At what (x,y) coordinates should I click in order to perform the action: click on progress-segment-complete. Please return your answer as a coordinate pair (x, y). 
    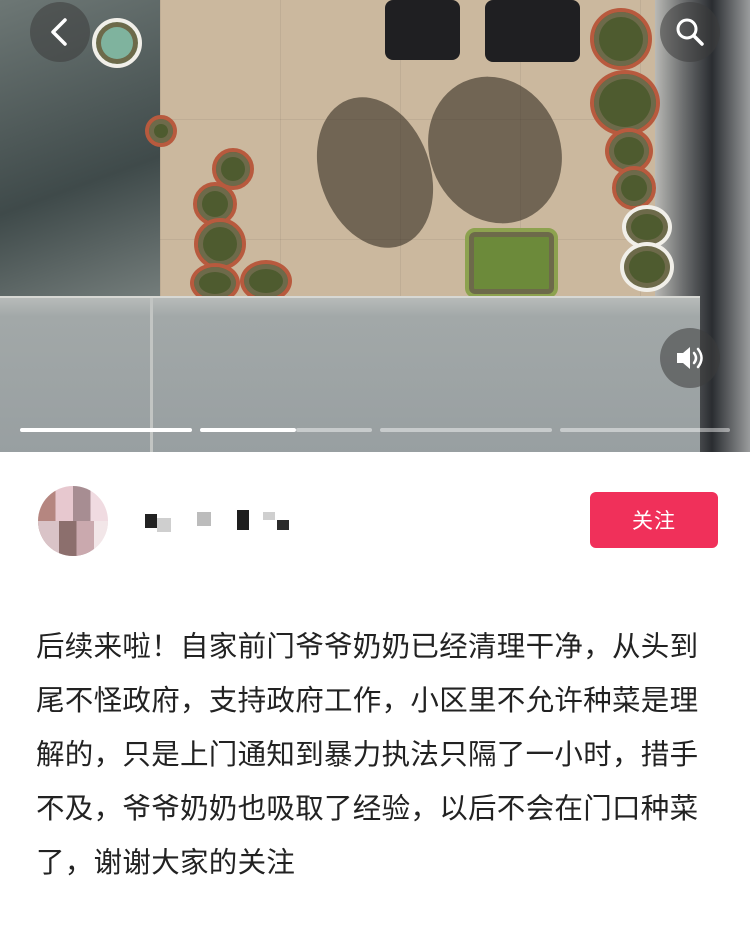
    Looking at the image, I should click on (106, 430).